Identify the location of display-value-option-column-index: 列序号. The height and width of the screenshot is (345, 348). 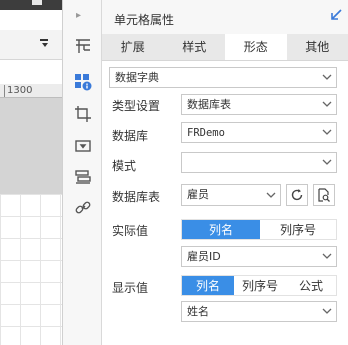
(260, 285).